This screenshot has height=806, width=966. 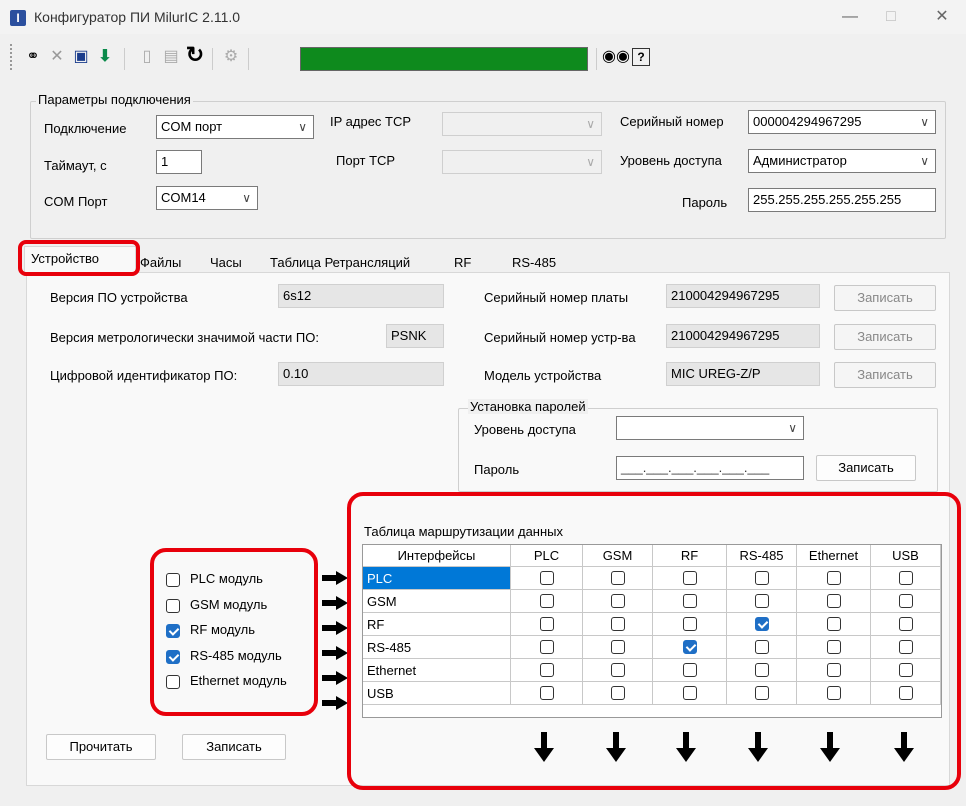 What do you see at coordinates (842, 122) in the screenshot?
I see `serial-select: 000004294967295` at bounding box center [842, 122].